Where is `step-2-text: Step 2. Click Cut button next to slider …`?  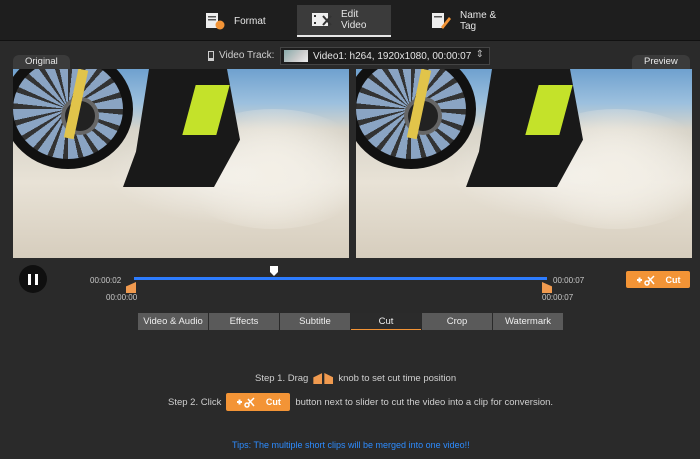
step-2-text: Step 2. Click Cut button next to slider … is located at coordinates (360, 402).